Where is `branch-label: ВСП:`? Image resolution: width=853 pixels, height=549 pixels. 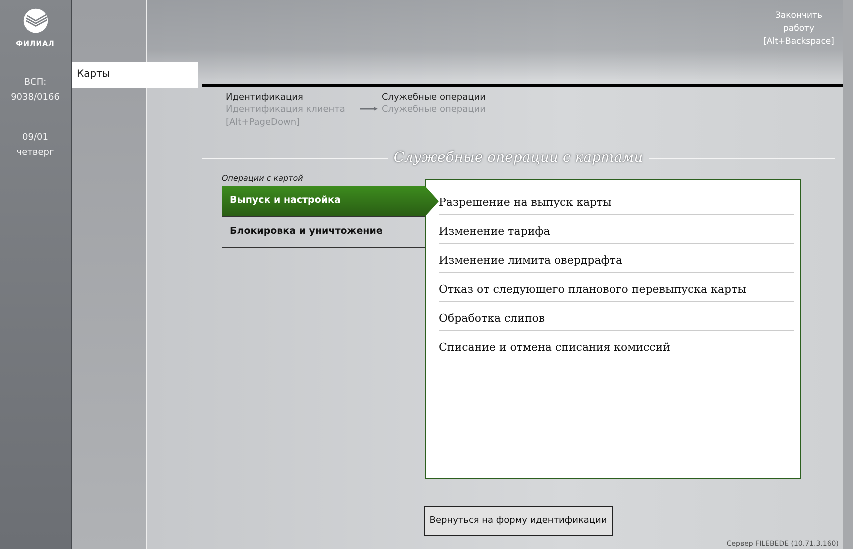 branch-label: ВСП: is located at coordinates (35, 83).